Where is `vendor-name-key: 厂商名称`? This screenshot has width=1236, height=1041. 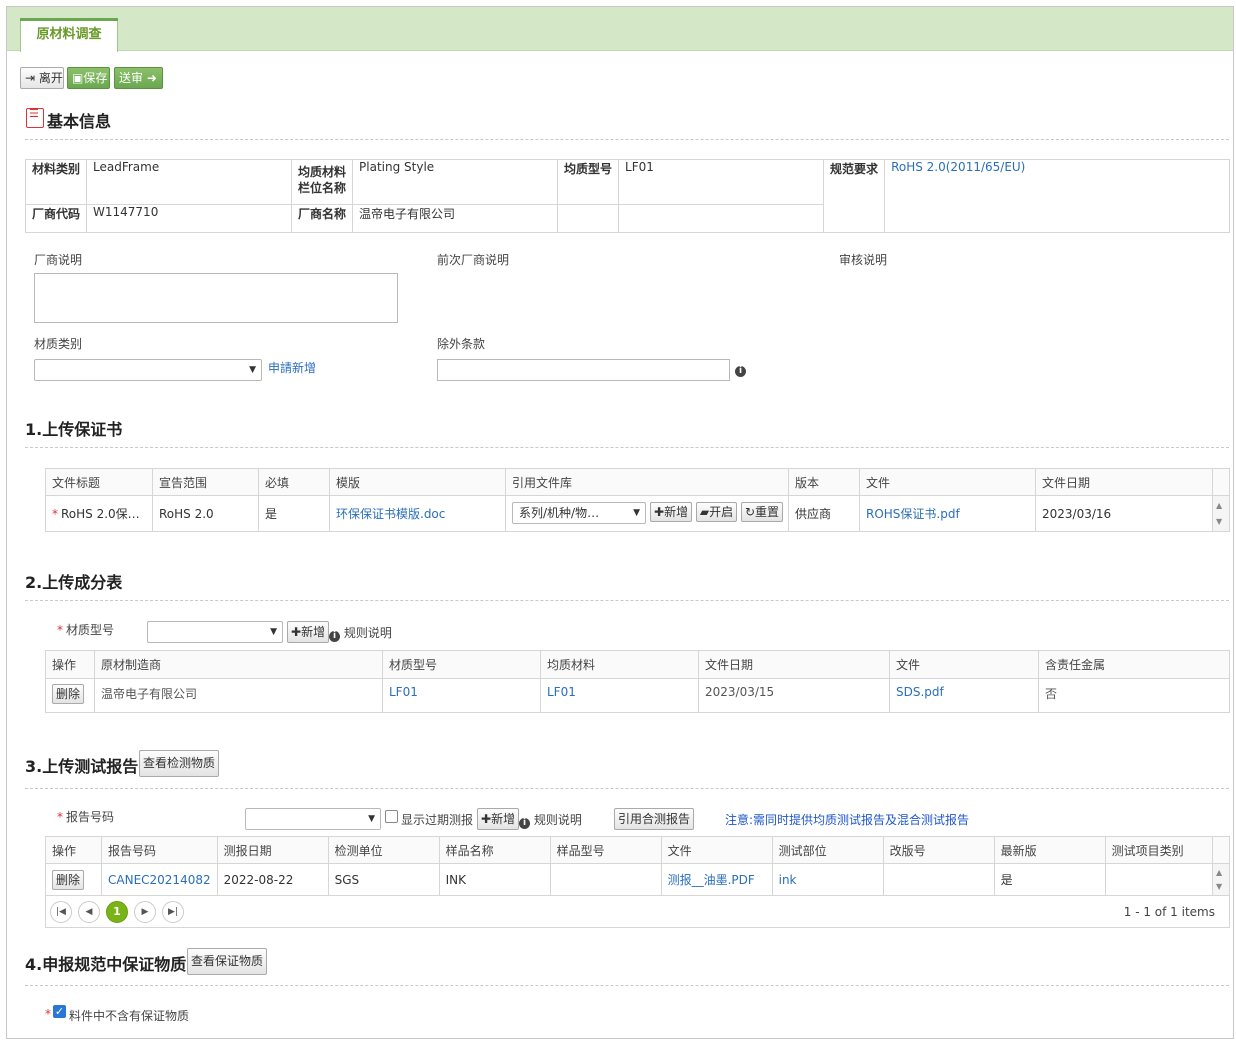
vendor-name-key: 厂商名称 is located at coordinates (322, 218).